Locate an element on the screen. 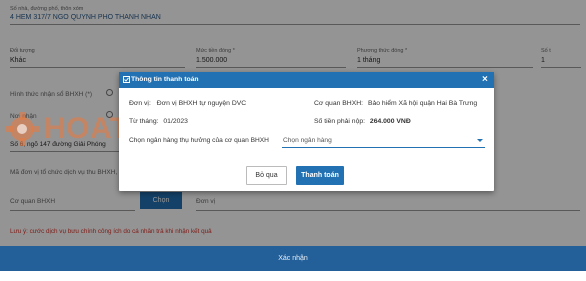 This screenshot has height=281, width=586. modal-from-month-label: Từ tháng: is located at coordinates (144, 121).